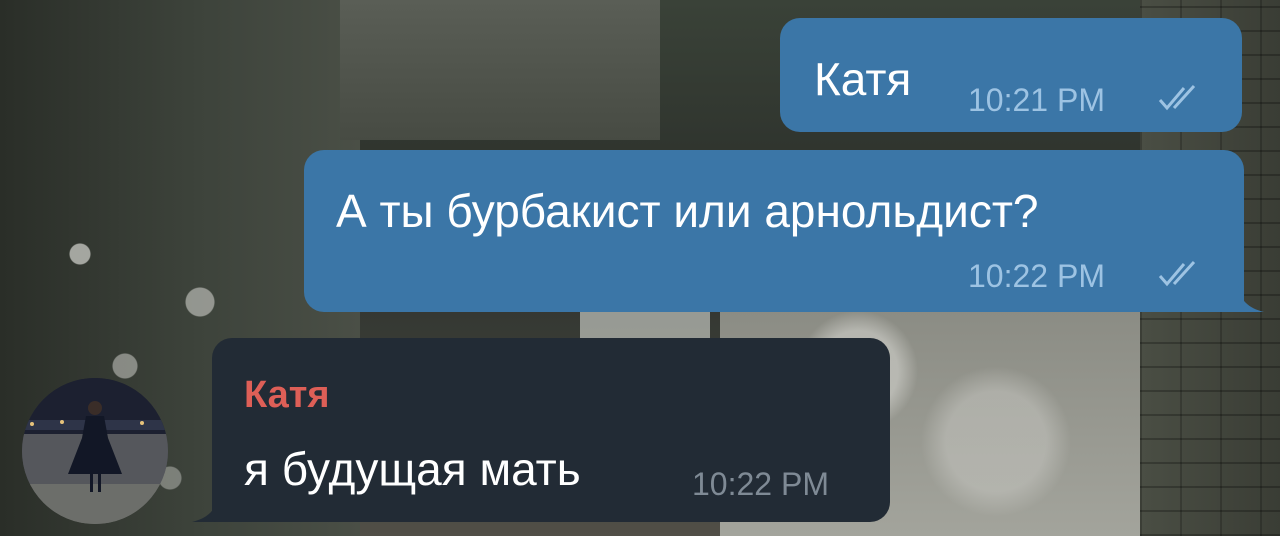  Describe the element at coordinates (863, 79) in the screenshot. I see `message-text: Катя` at that location.